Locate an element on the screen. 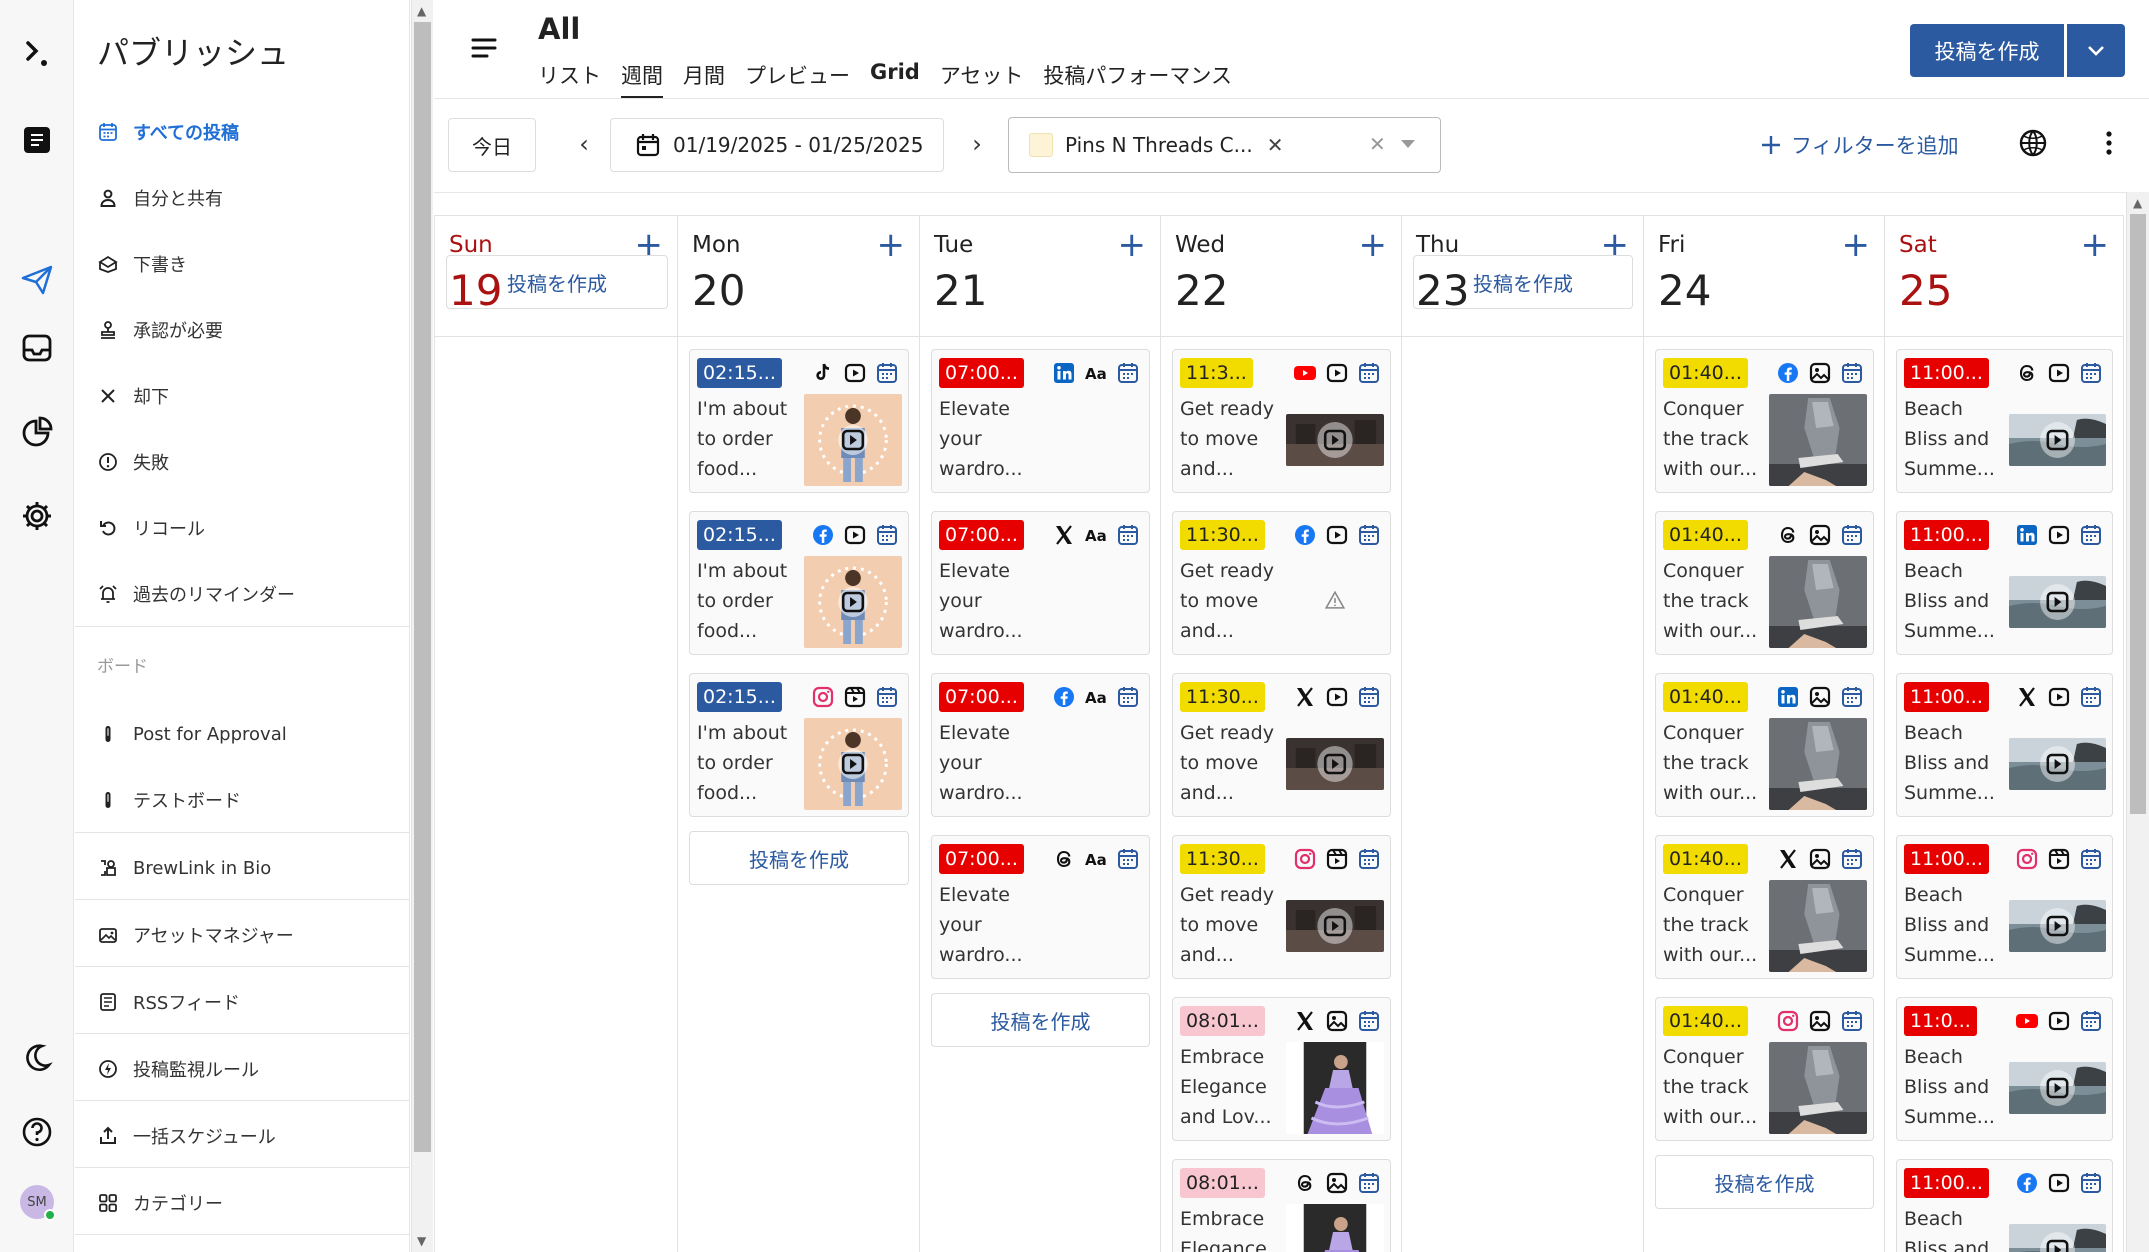 This screenshot has width=2149, height=1252. sidebar-item-nav-4: 却下 is located at coordinates (133, 396).